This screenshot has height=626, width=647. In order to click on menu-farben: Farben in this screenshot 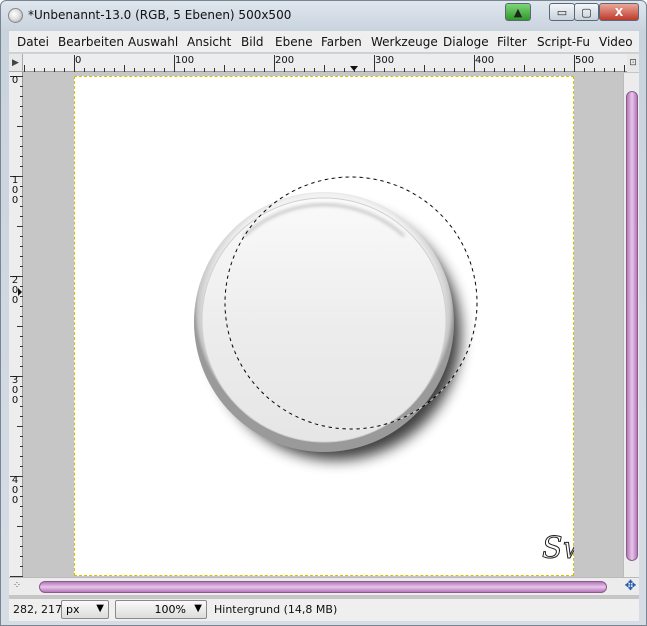, I will do `click(341, 42)`.